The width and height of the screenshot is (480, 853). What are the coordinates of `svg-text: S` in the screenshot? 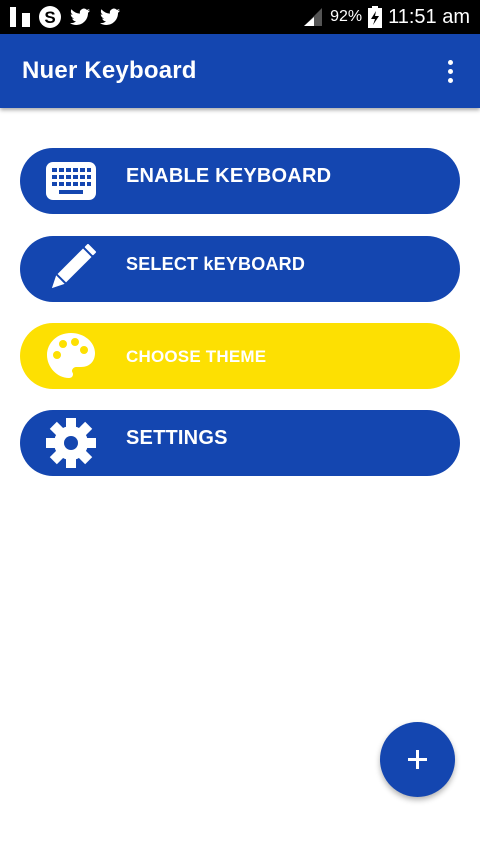 It's located at (49, 17).